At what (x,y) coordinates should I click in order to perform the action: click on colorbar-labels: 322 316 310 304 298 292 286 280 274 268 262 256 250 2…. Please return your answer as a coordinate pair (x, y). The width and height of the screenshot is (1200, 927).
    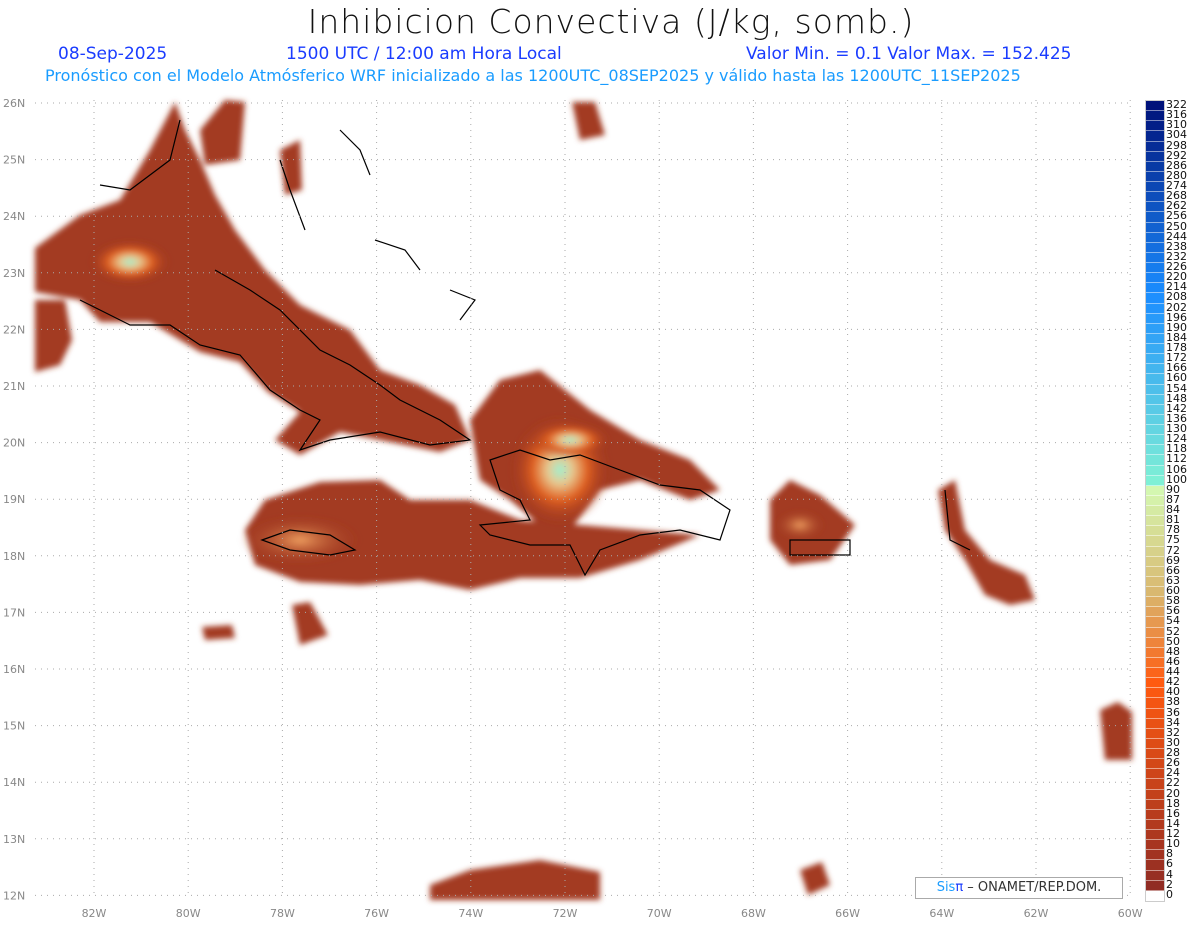
    Looking at the image, I should click on (1176, 499).